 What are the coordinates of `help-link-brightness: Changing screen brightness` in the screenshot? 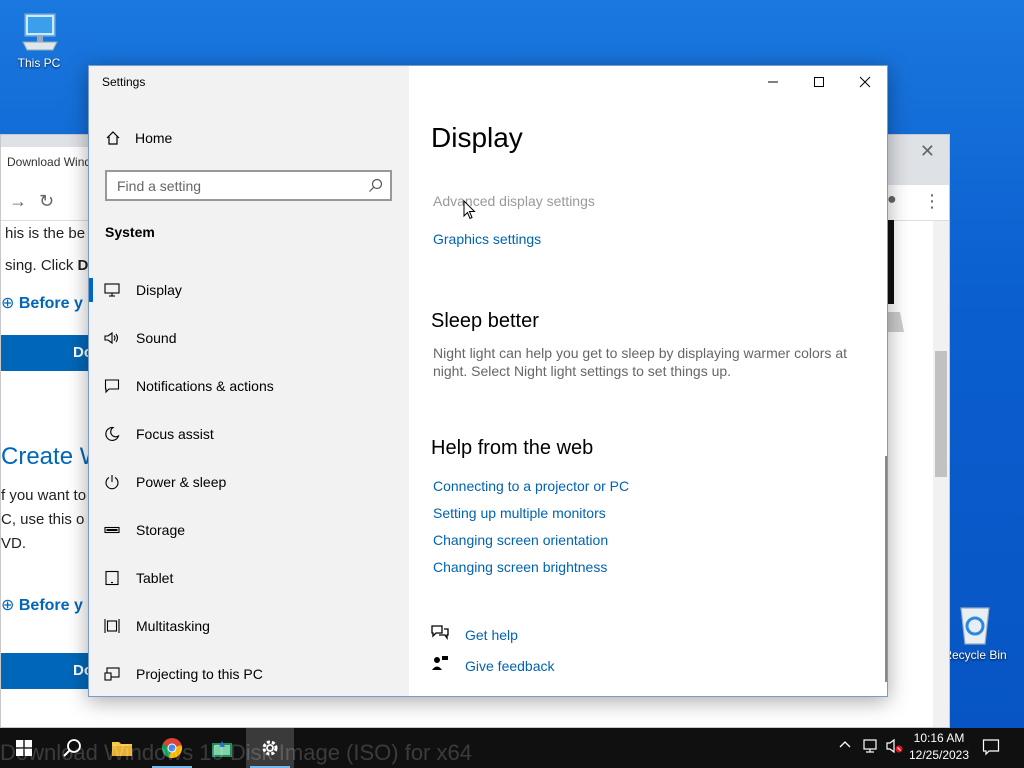 It's located at (520, 567).